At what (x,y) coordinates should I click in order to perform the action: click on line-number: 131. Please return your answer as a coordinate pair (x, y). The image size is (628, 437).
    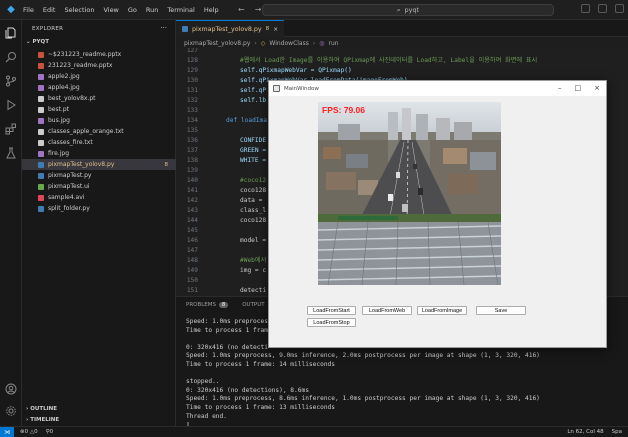
    Looking at the image, I should click on (192, 90).